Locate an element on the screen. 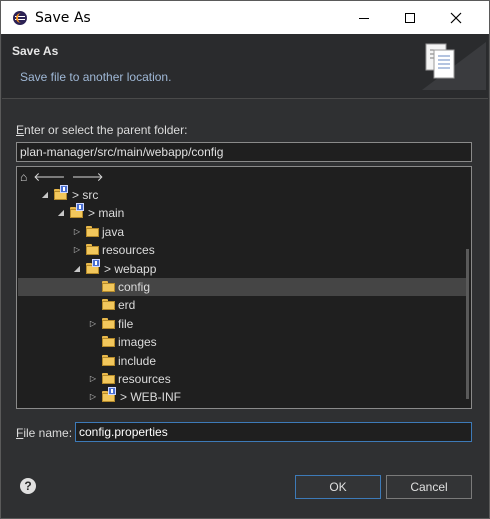 The width and height of the screenshot is (490, 519). tree-row-label: java is located at coordinates (113, 231).